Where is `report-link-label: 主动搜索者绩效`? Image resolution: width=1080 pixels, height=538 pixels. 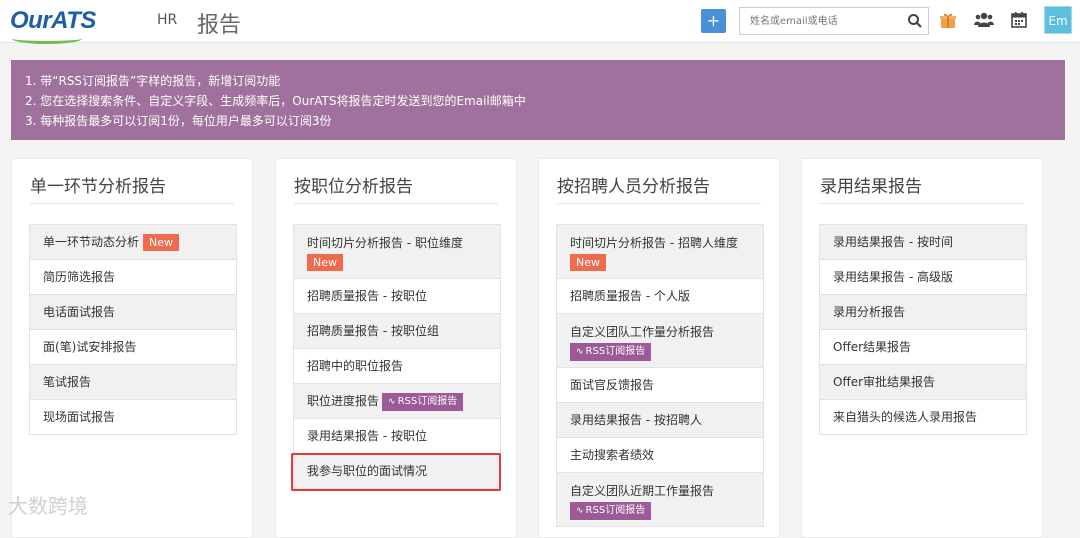
report-link-label: 主动搜索者绩效 is located at coordinates (612, 455).